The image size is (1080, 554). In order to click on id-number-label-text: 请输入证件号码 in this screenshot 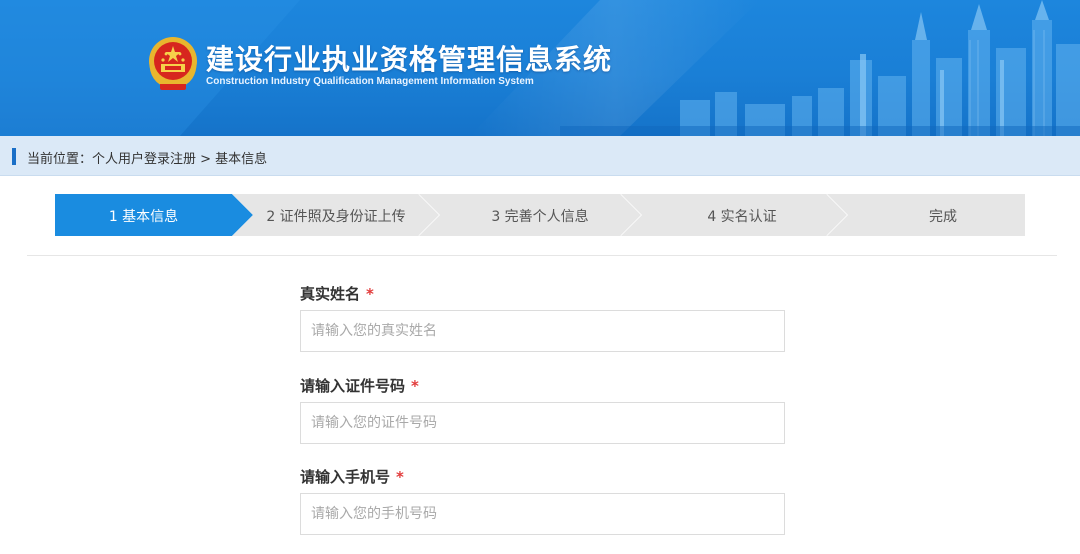, I will do `click(353, 386)`.